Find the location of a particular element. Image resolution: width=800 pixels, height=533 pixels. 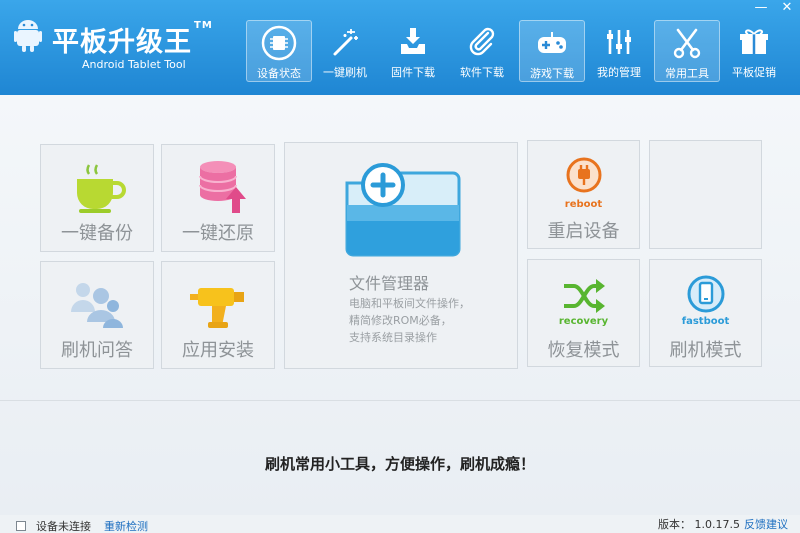

logo is located at coordinates (28, 35).